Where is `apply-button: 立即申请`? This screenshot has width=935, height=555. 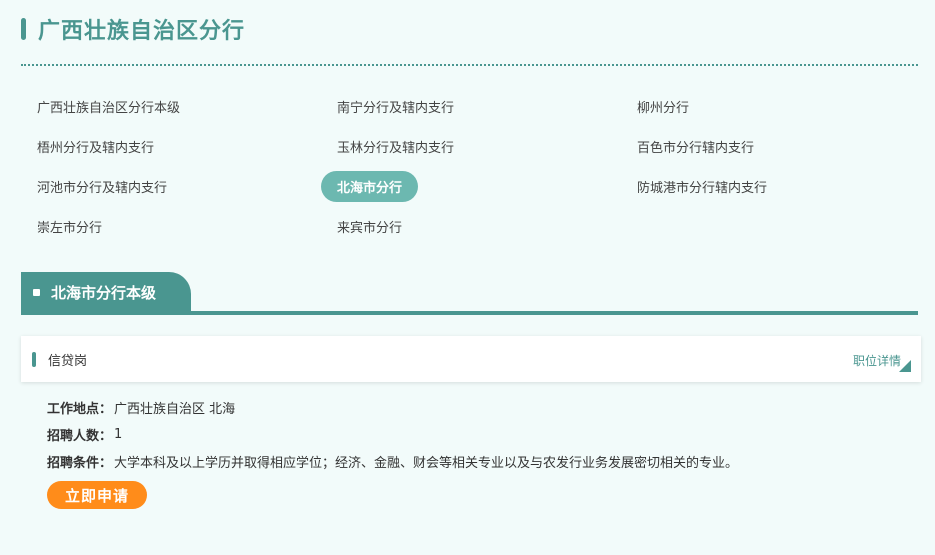 apply-button: 立即申请 is located at coordinates (97, 495).